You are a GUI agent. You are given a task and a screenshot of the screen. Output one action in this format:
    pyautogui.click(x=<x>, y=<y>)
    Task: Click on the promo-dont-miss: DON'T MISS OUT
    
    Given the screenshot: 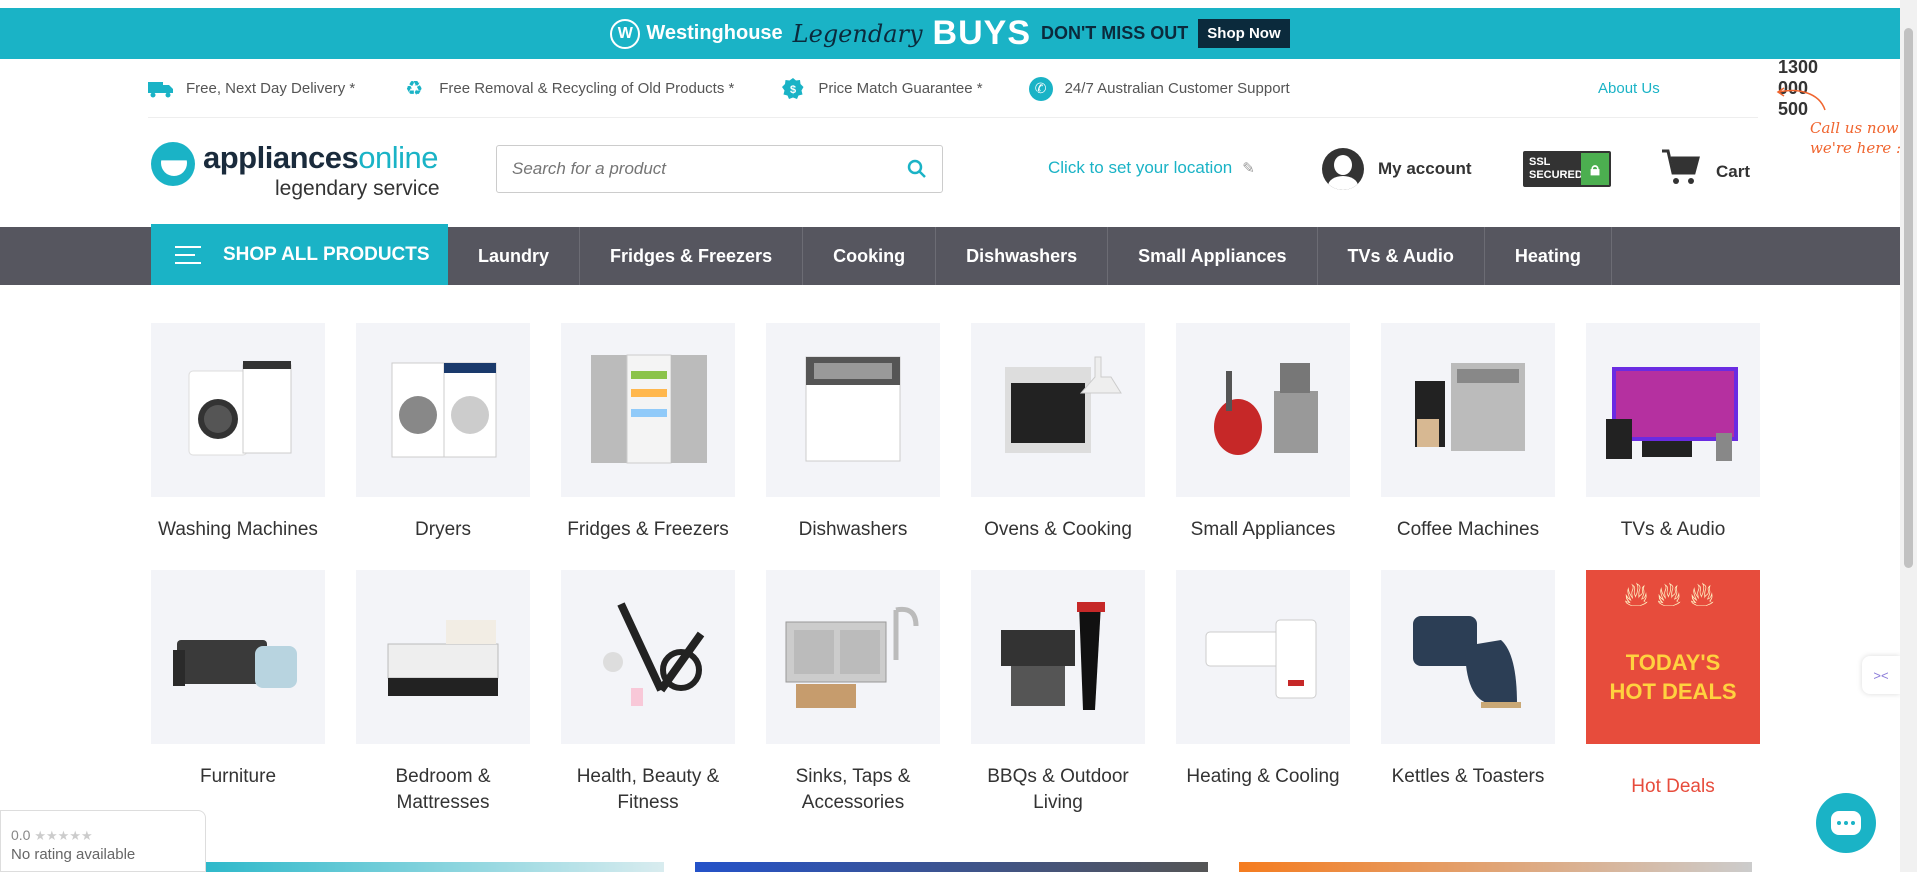 What is the action you would take?
    pyautogui.click(x=1115, y=33)
    